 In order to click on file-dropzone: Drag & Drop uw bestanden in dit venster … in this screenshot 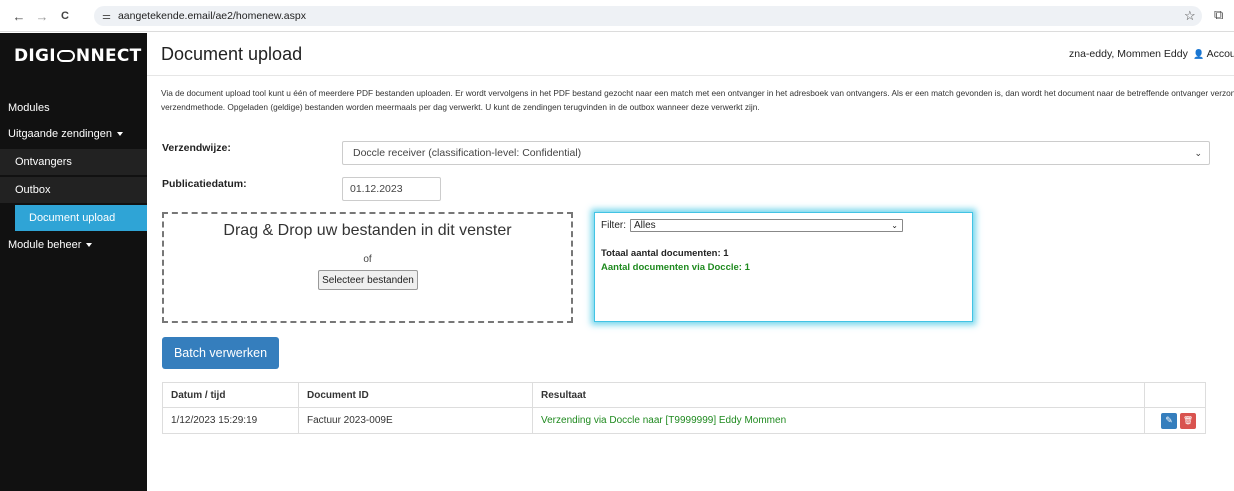, I will do `click(367, 267)`.